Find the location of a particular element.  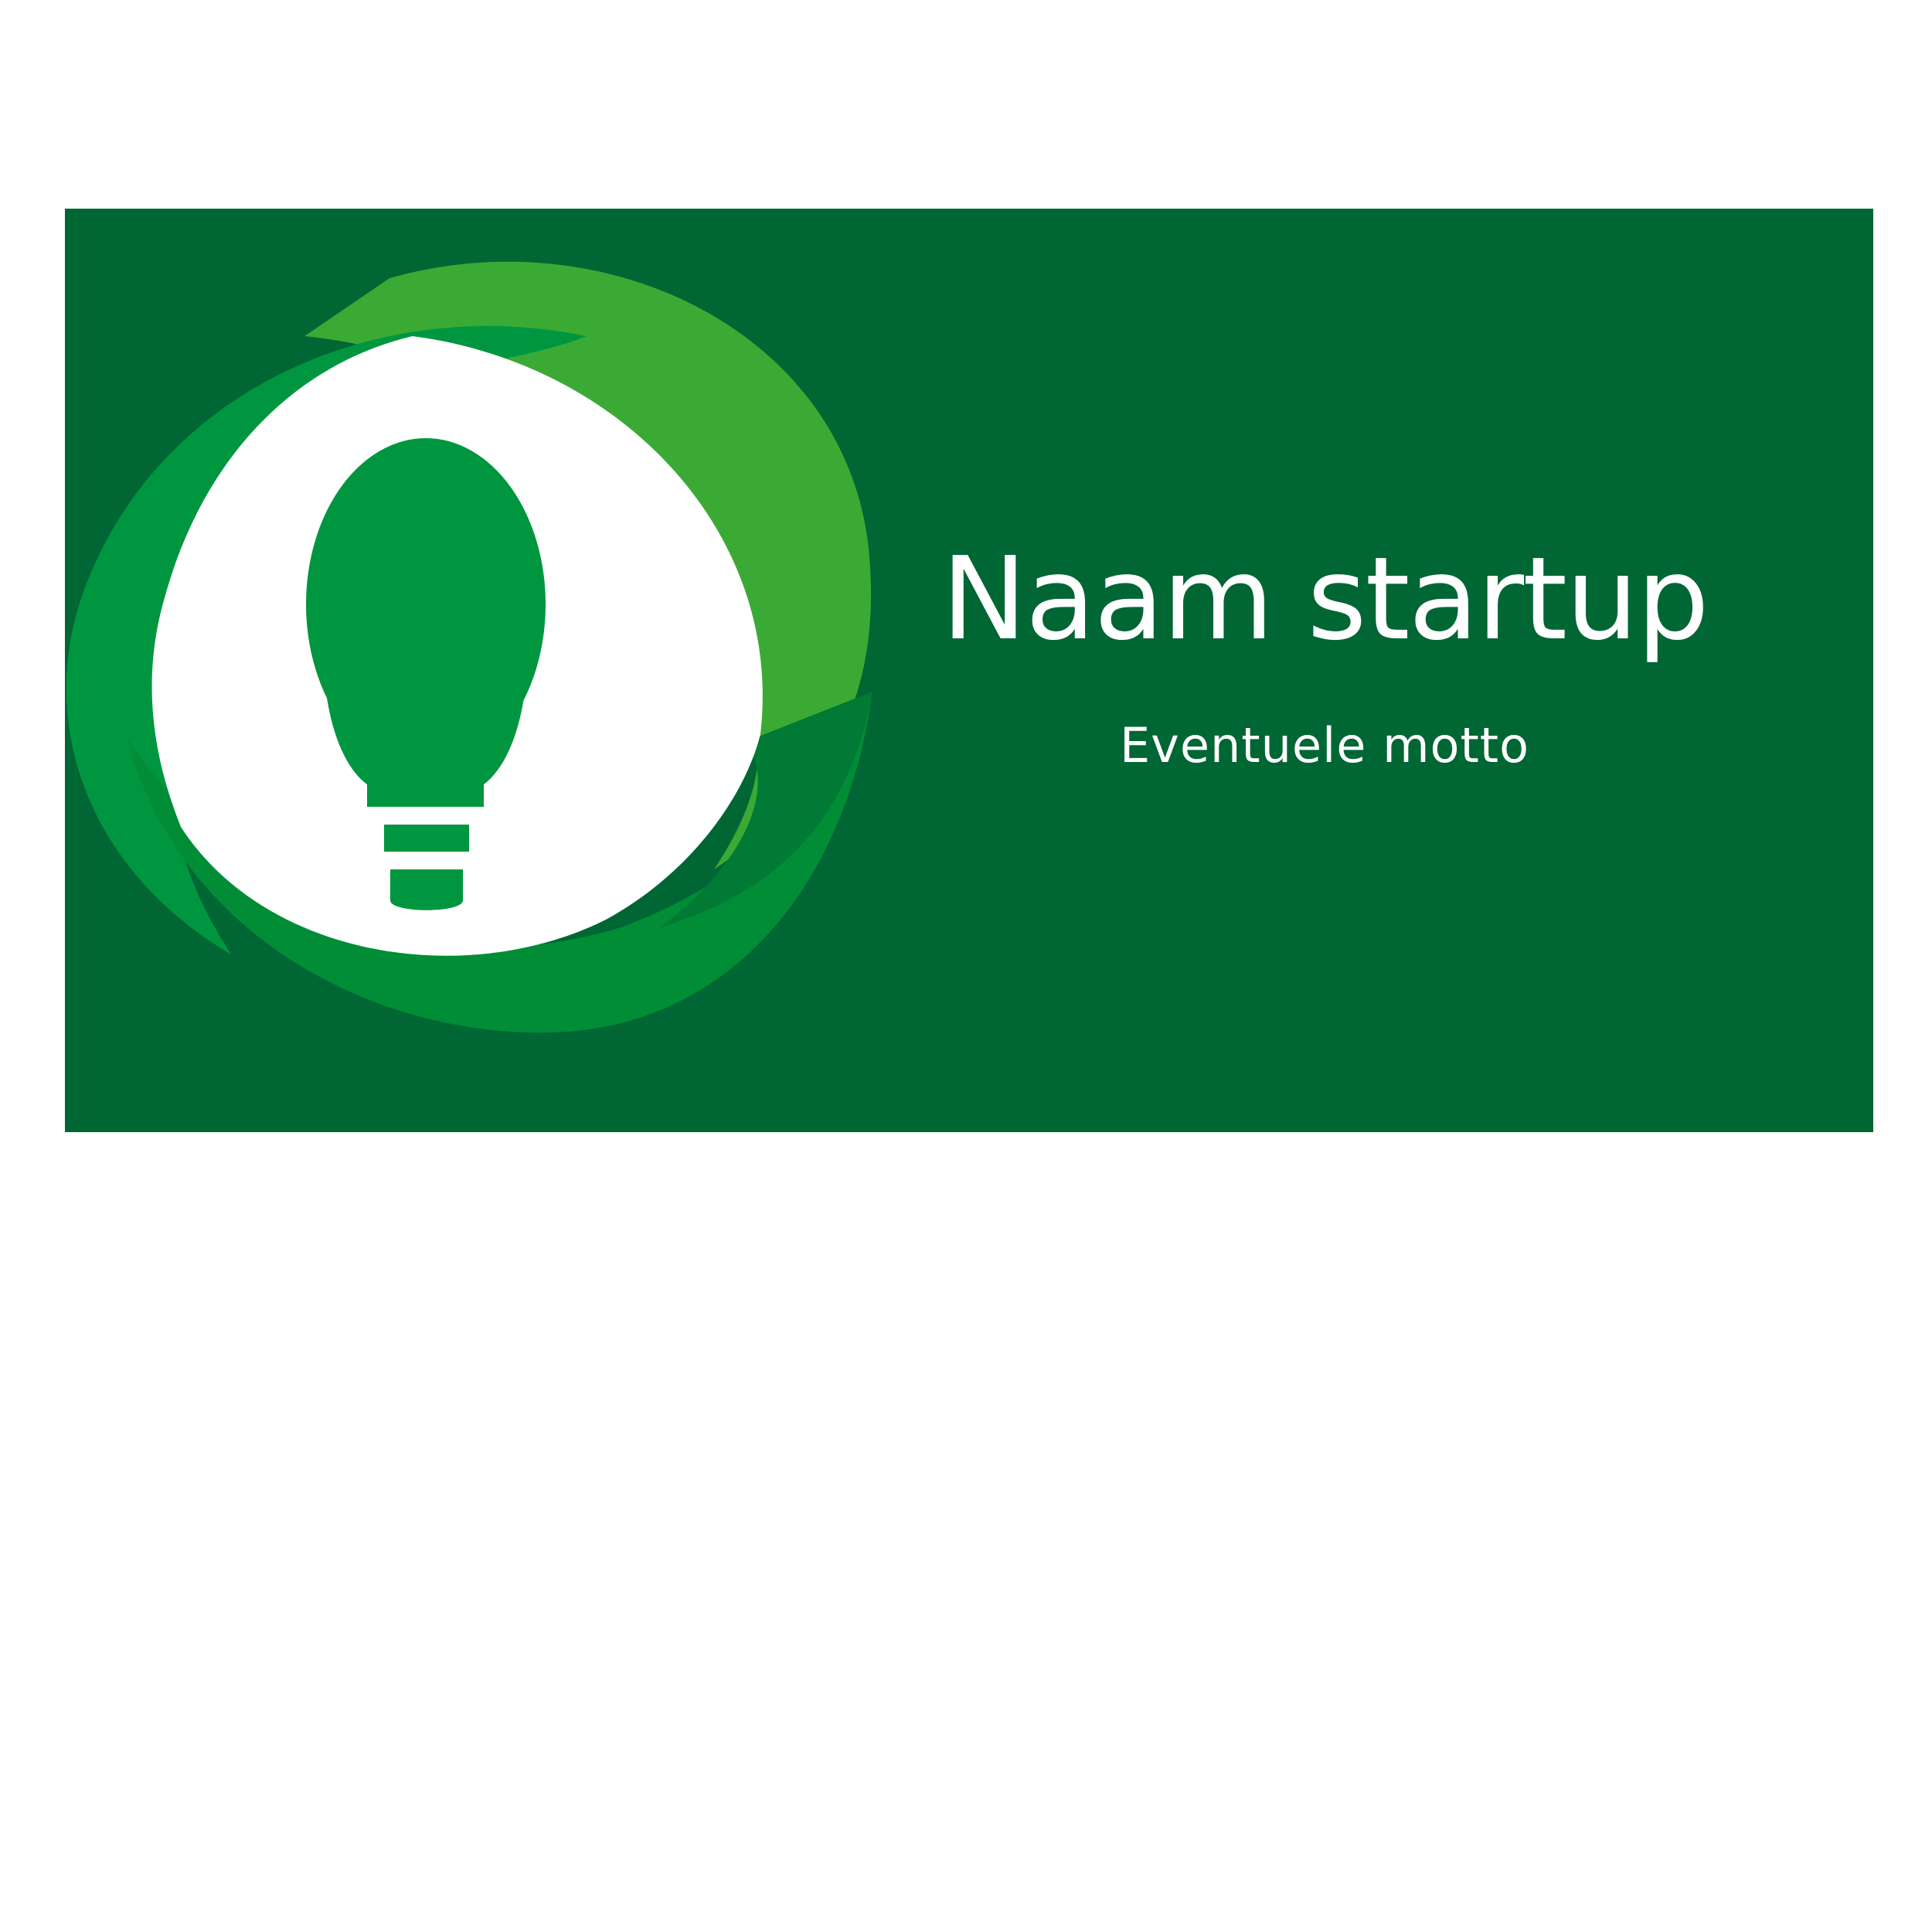

bulb-base-stripe is located at coordinates (427, 838).